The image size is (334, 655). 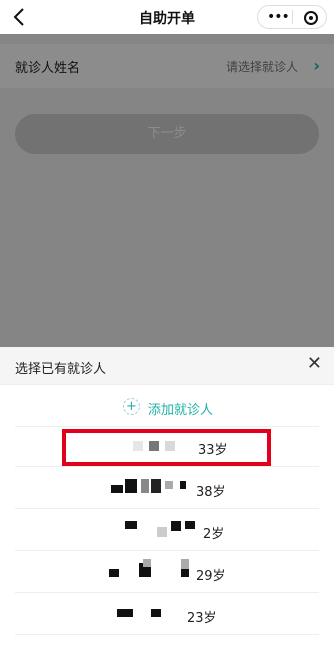 I want to click on patient-age: 38岁, so click(x=211, y=492).